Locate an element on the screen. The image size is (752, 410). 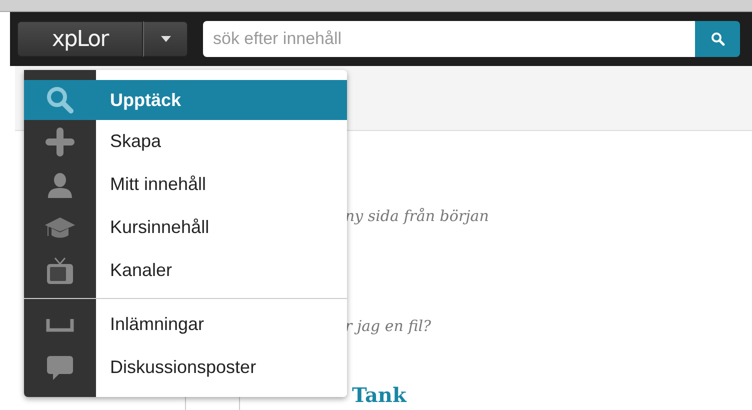
dropdown-button is located at coordinates (165, 39).